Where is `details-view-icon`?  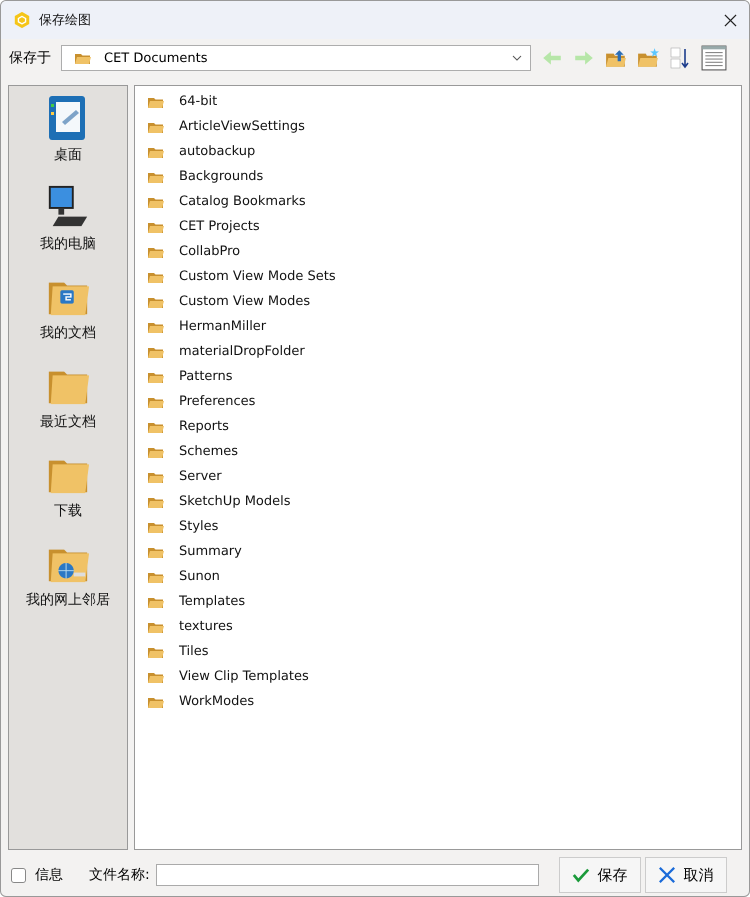 details-view-icon is located at coordinates (714, 58).